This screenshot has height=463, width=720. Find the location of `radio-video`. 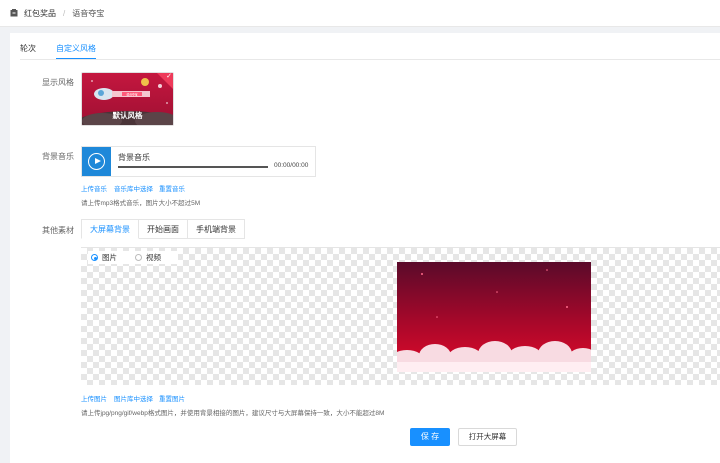

radio-video is located at coordinates (138, 257).